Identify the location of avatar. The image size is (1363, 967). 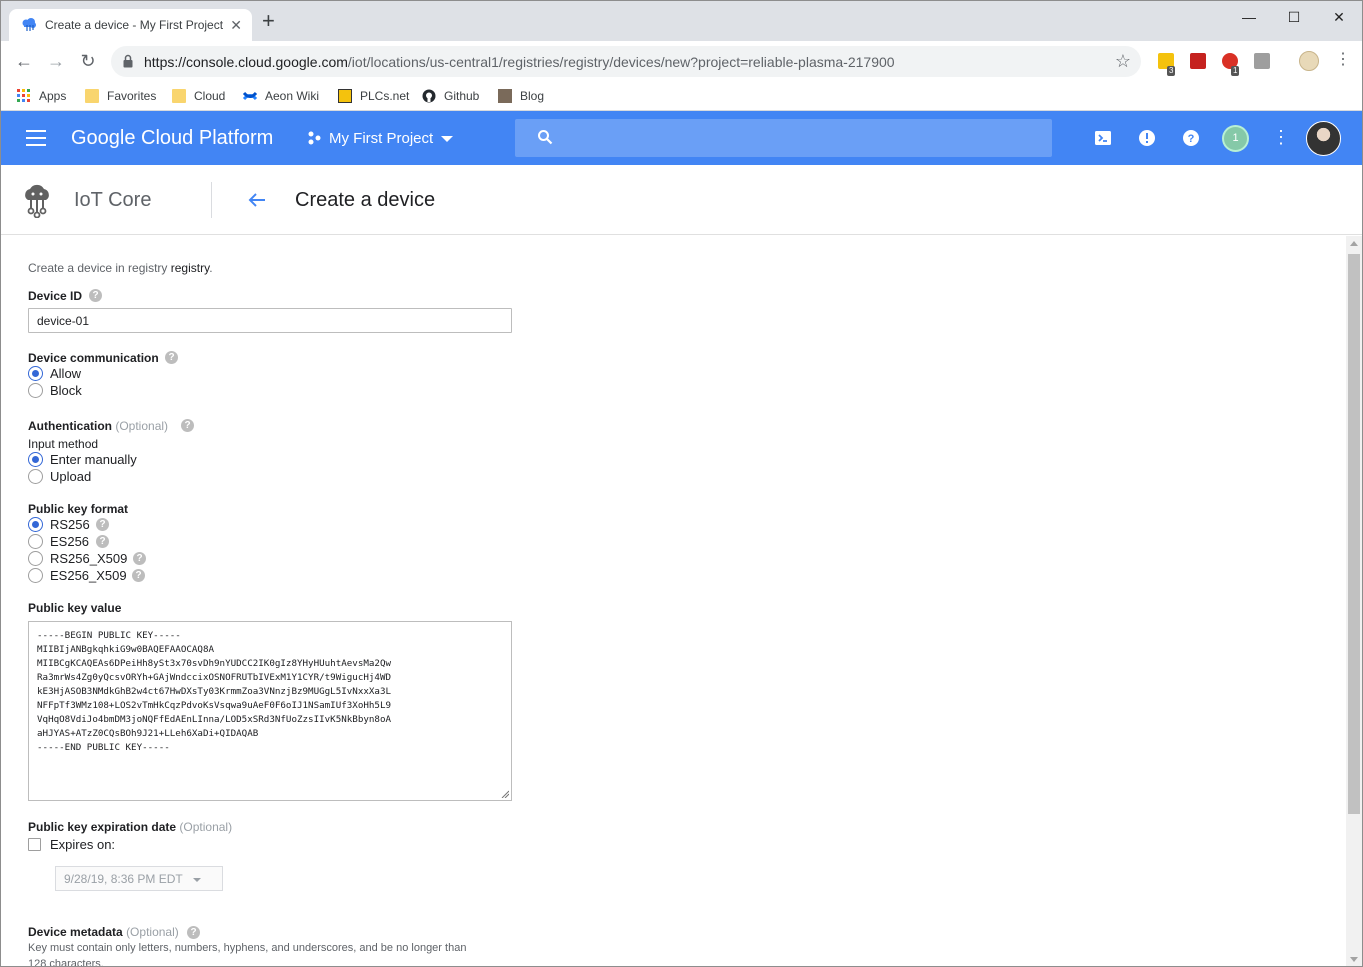
(1323, 138).